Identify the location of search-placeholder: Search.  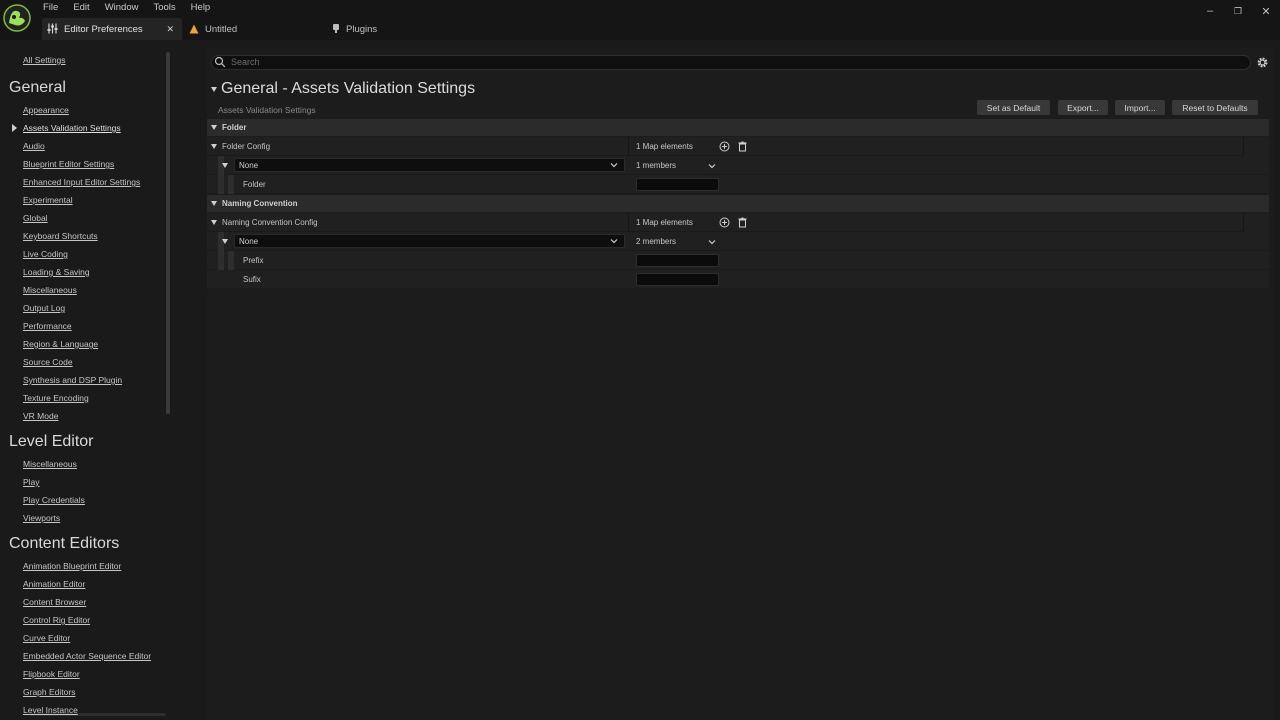
(245, 62).